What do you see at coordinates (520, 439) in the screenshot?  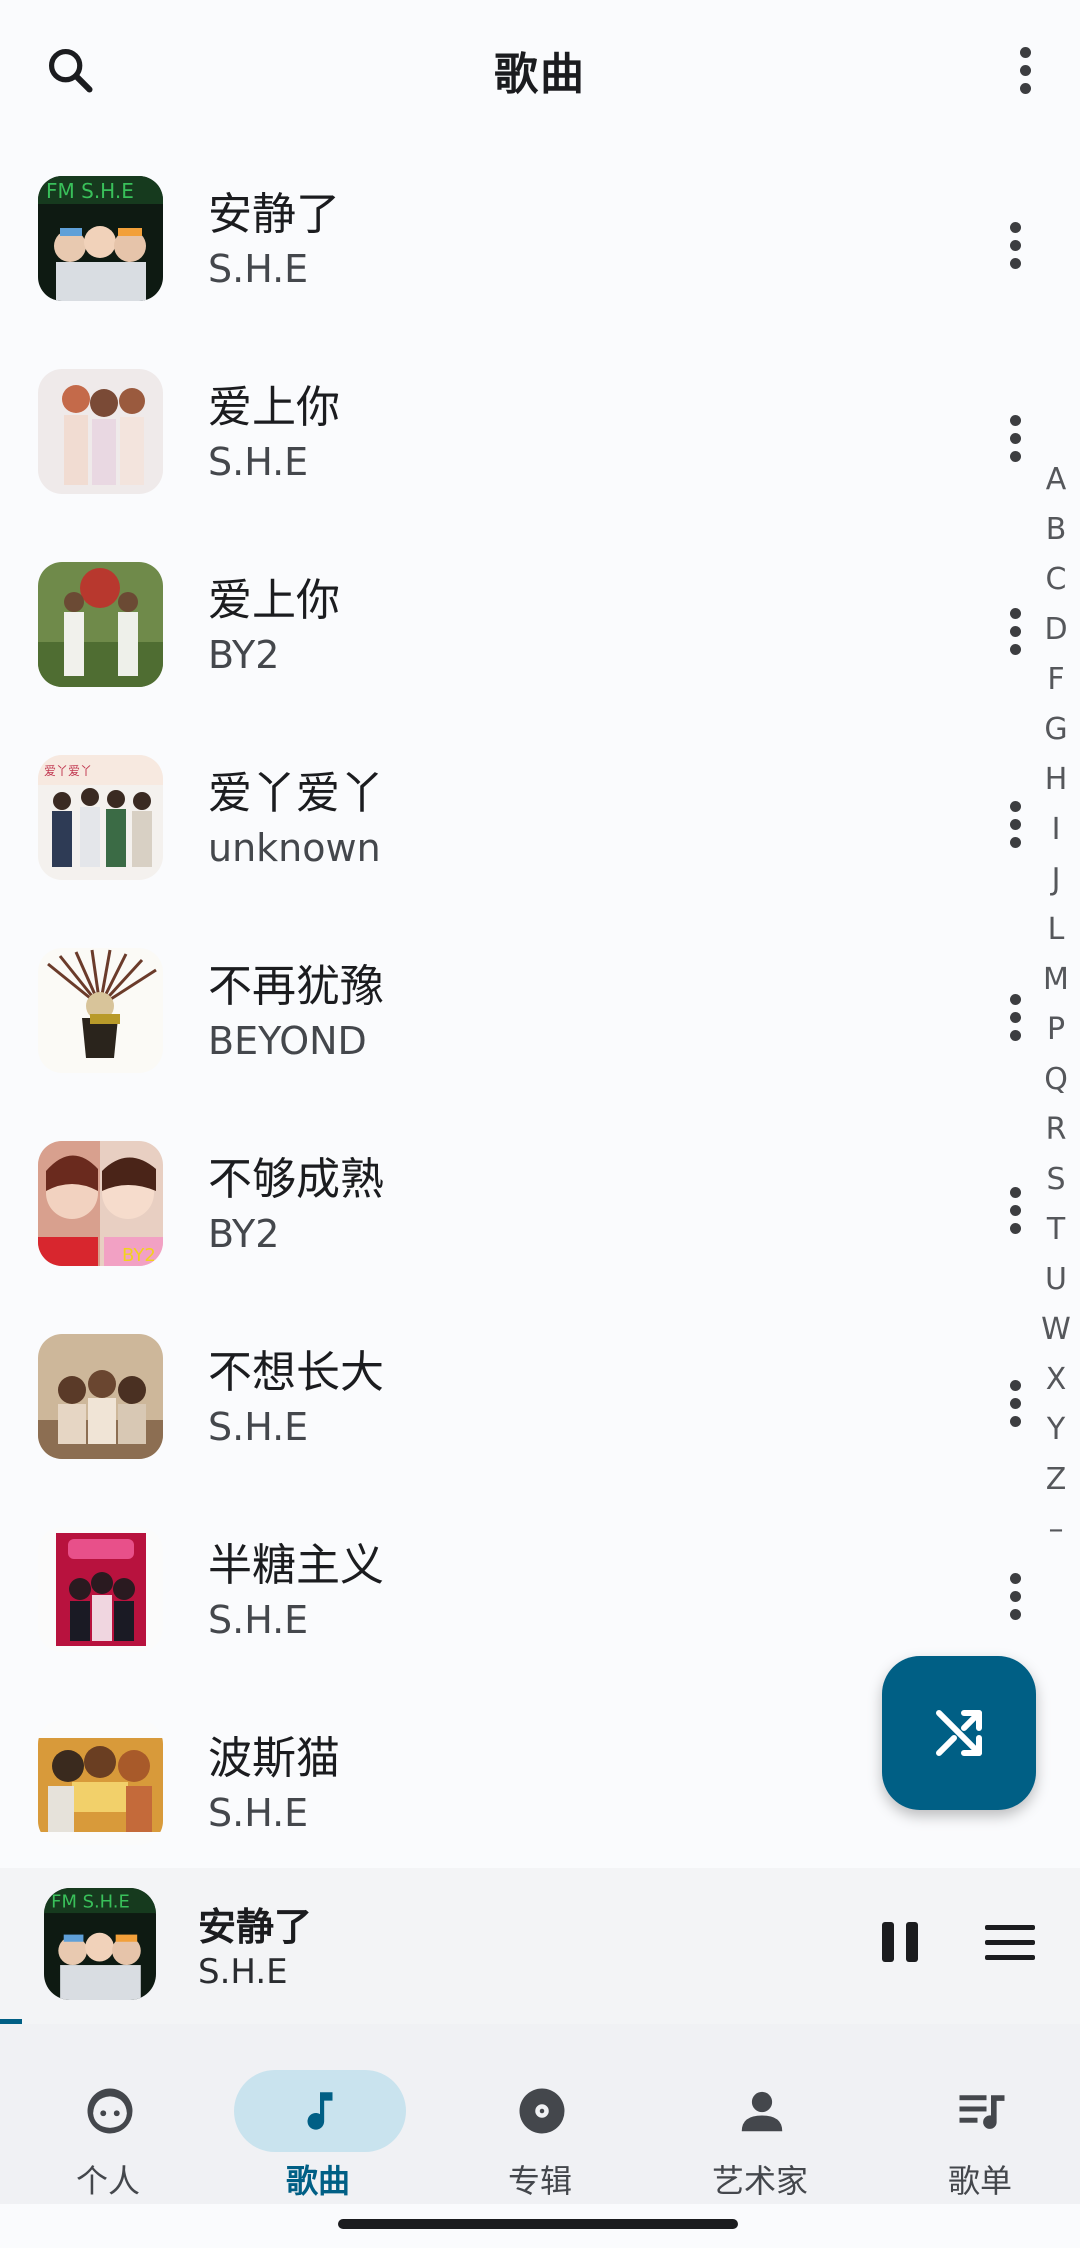 I see `song-row: 爱上你 S.H.E` at bounding box center [520, 439].